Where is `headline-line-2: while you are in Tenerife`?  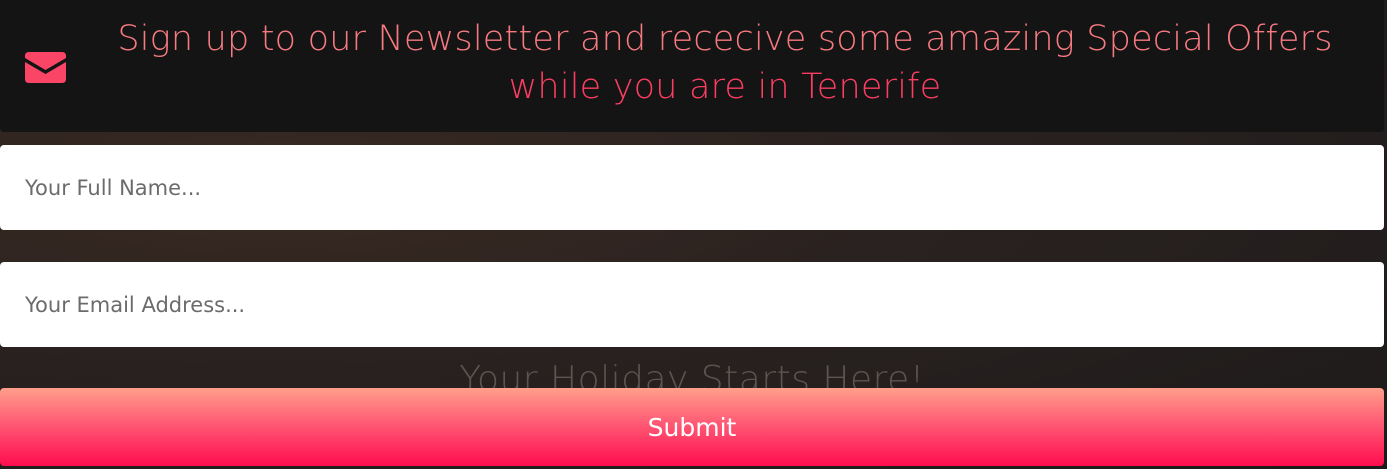
headline-line-2: while you are in Tenerife is located at coordinates (725, 87).